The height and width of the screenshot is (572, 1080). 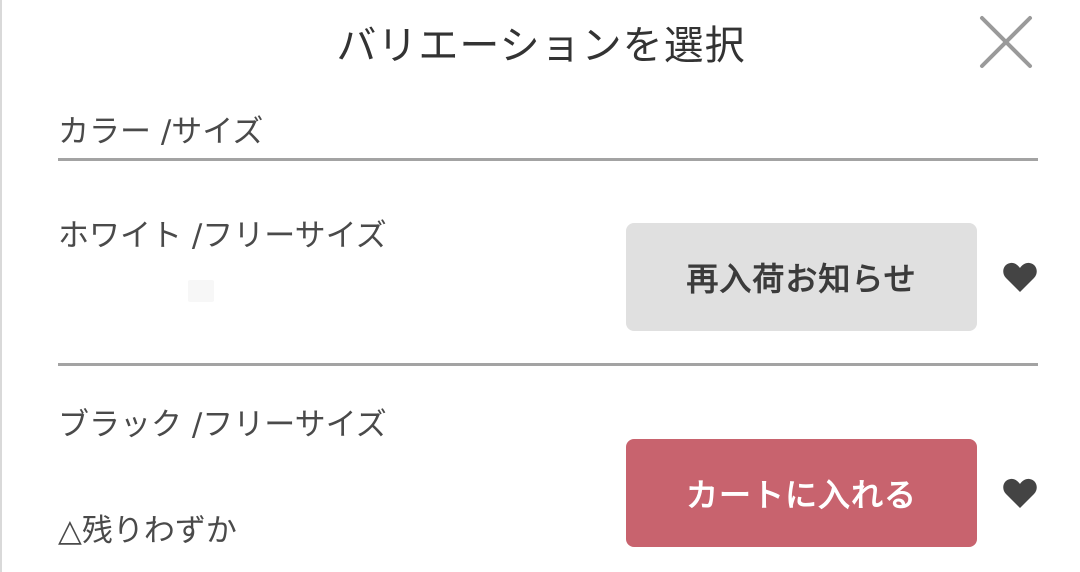 What do you see at coordinates (201, 291) in the screenshot?
I see `color-swatch-white` at bounding box center [201, 291].